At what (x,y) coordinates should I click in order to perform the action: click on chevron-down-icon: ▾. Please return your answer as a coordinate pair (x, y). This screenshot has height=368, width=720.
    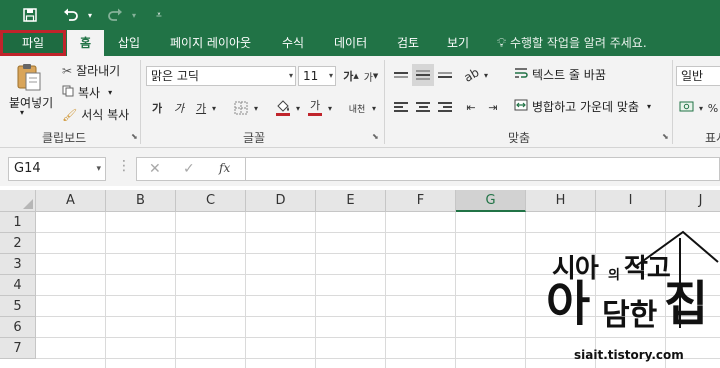
    Looking at the image, I should click on (98, 169).